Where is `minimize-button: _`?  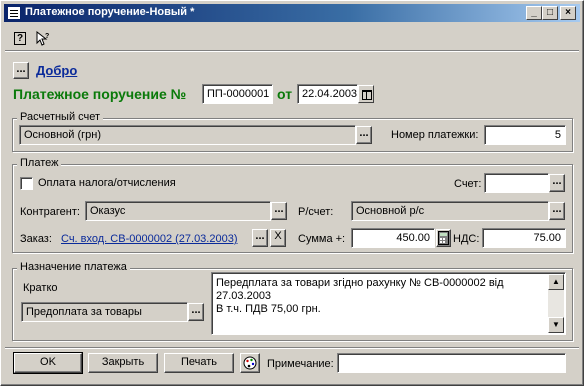
minimize-button: _ is located at coordinates (534, 13).